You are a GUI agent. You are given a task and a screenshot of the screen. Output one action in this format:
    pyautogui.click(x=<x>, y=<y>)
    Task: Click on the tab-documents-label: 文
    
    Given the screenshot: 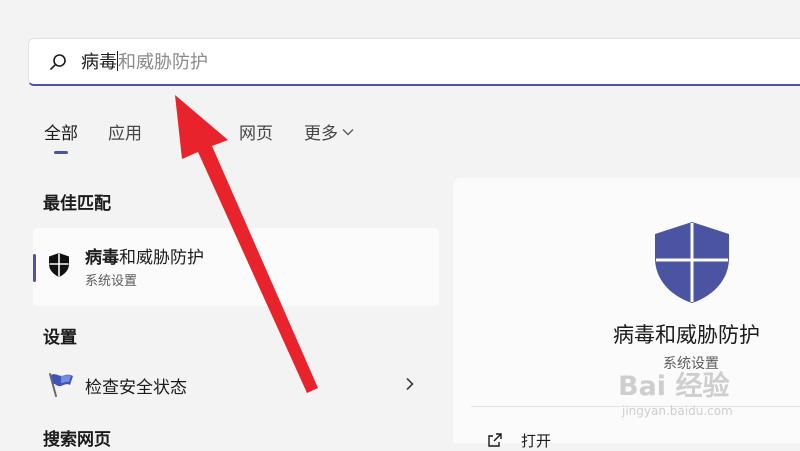 What is the action you would take?
    pyautogui.click(x=204, y=134)
    